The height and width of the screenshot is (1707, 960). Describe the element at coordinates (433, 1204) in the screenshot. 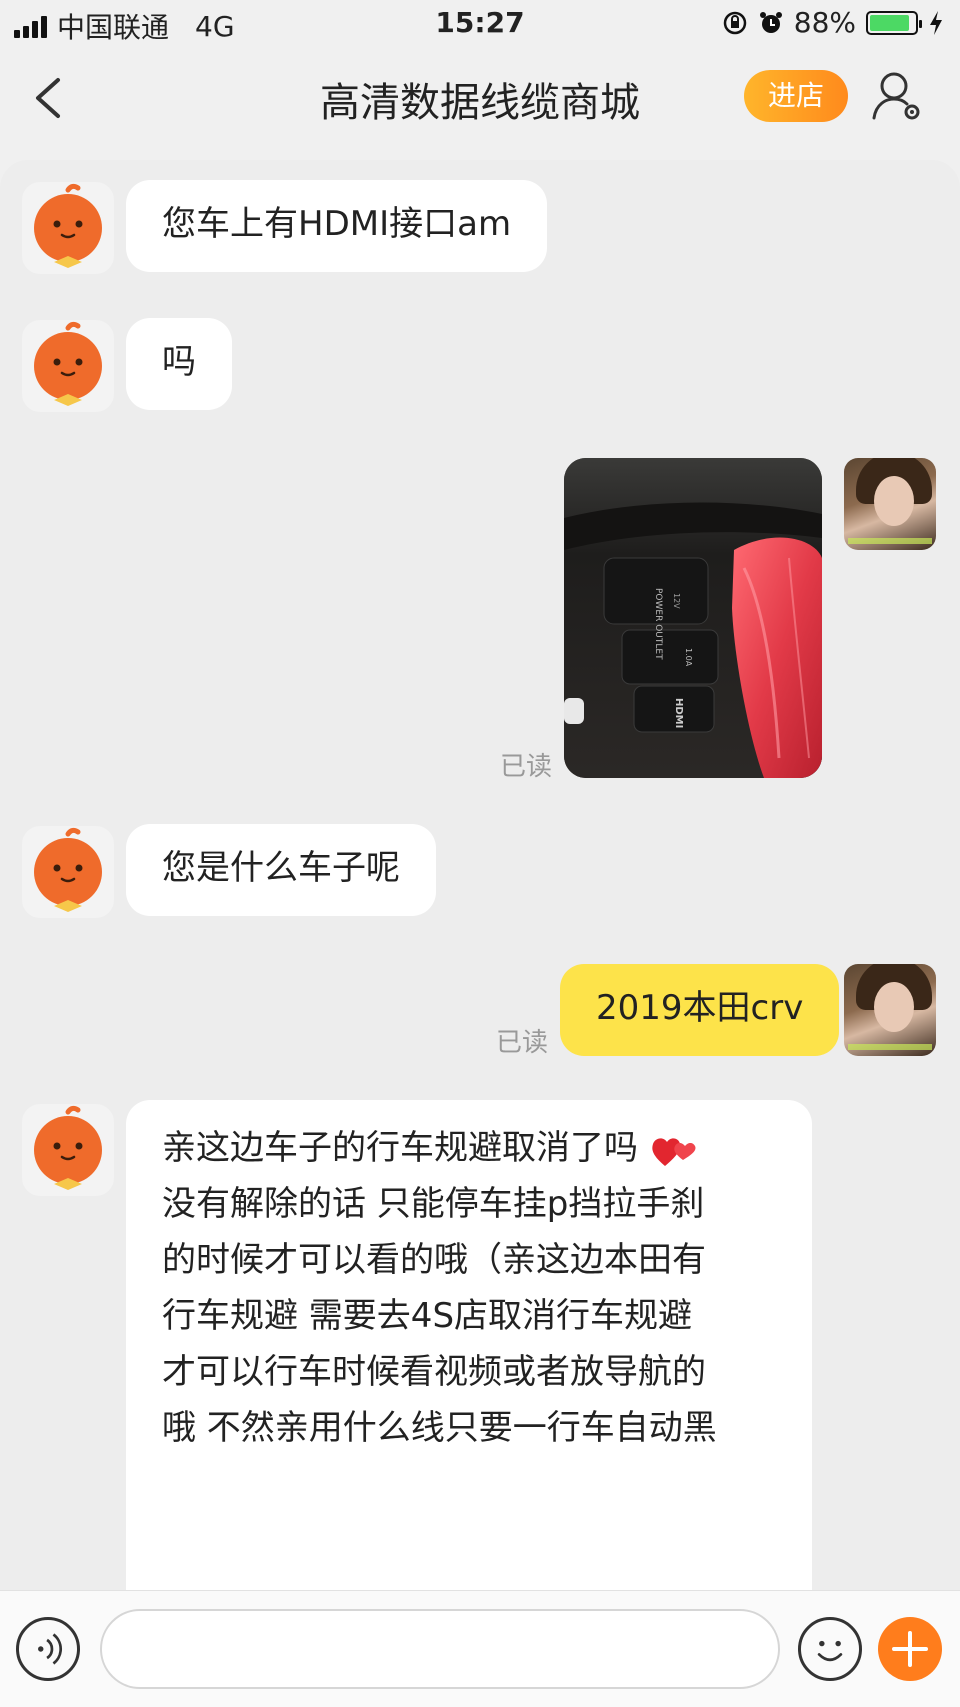

I see `message-line: 没有解除的话 只能停车挂p挡拉手刹` at that location.